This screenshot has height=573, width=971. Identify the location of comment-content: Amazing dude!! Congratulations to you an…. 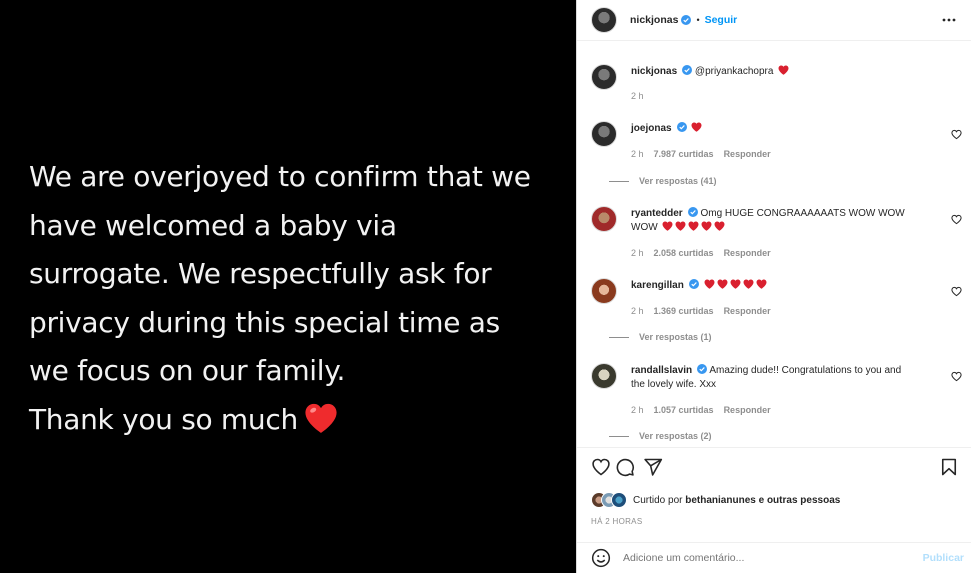
(805, 370).